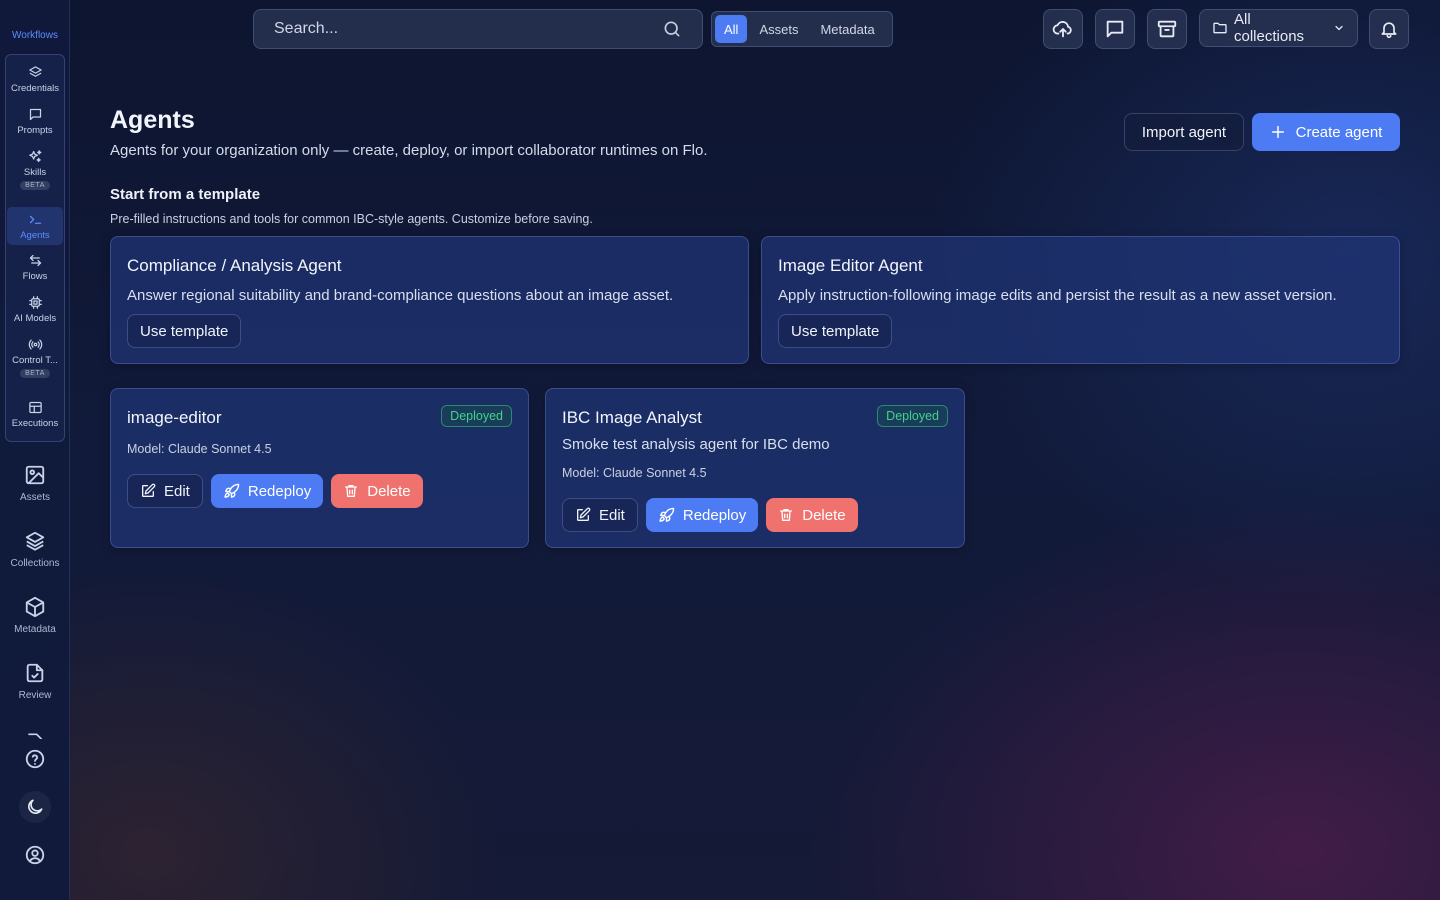  Describe the element at coordinates (1278, 132) in the screenshot. I see `plus-icon` at that location.